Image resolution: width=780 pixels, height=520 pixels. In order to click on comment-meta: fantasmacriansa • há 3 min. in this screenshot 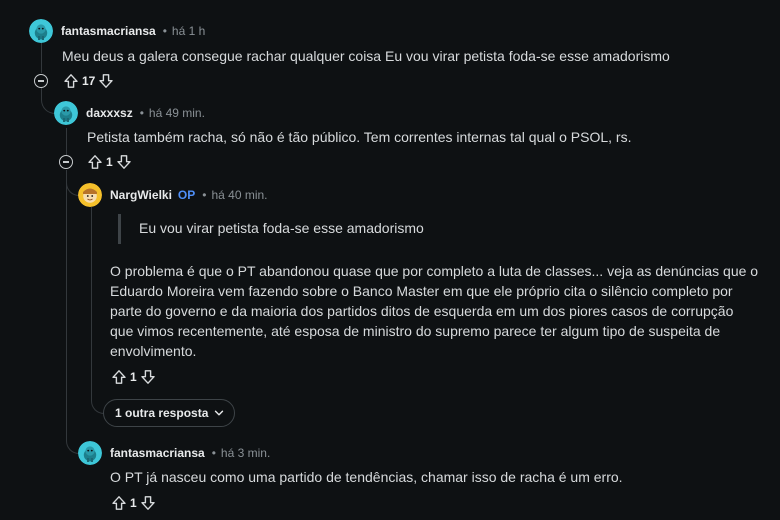, I will do `click(190, 453)`.